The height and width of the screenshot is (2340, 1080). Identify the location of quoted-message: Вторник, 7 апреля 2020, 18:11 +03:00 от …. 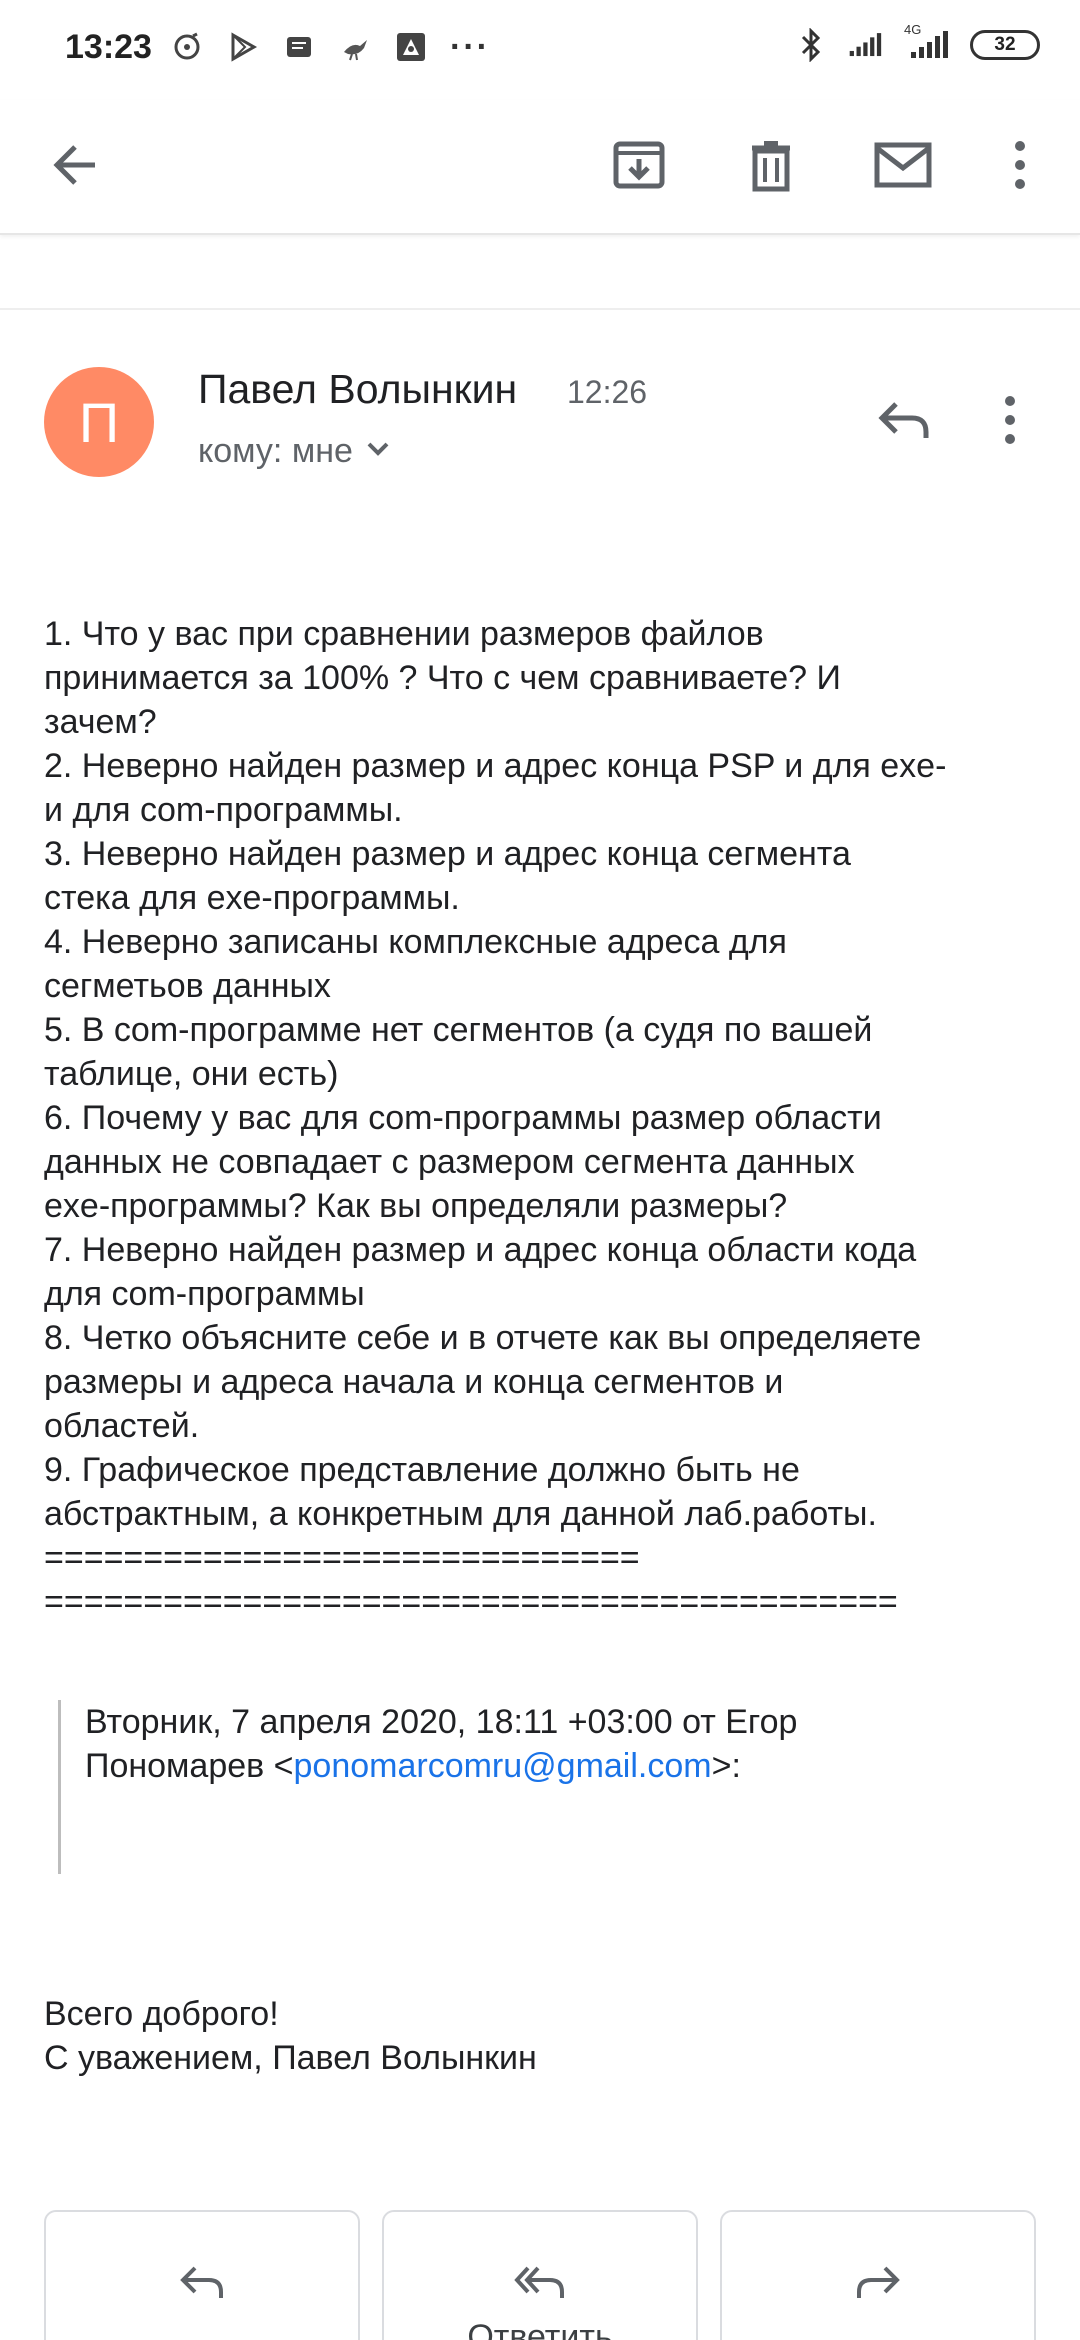
(538, 1787).